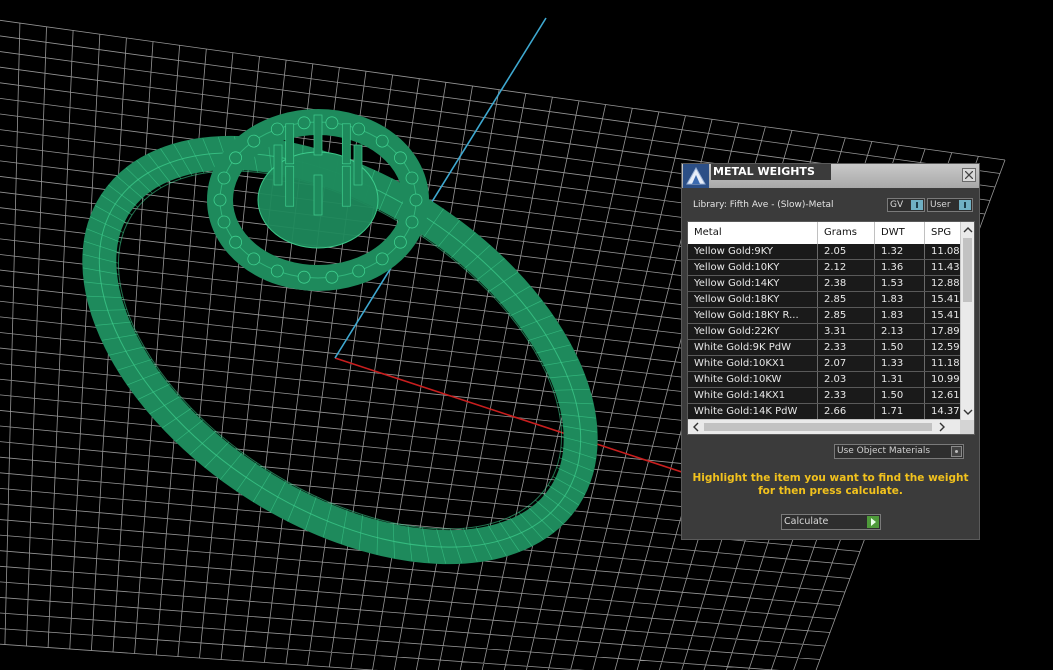  What do you see at coordinates (818, 427) in the screenshot?
I see `horizontal-scroll-thumb` at bounding box center [818, 427].